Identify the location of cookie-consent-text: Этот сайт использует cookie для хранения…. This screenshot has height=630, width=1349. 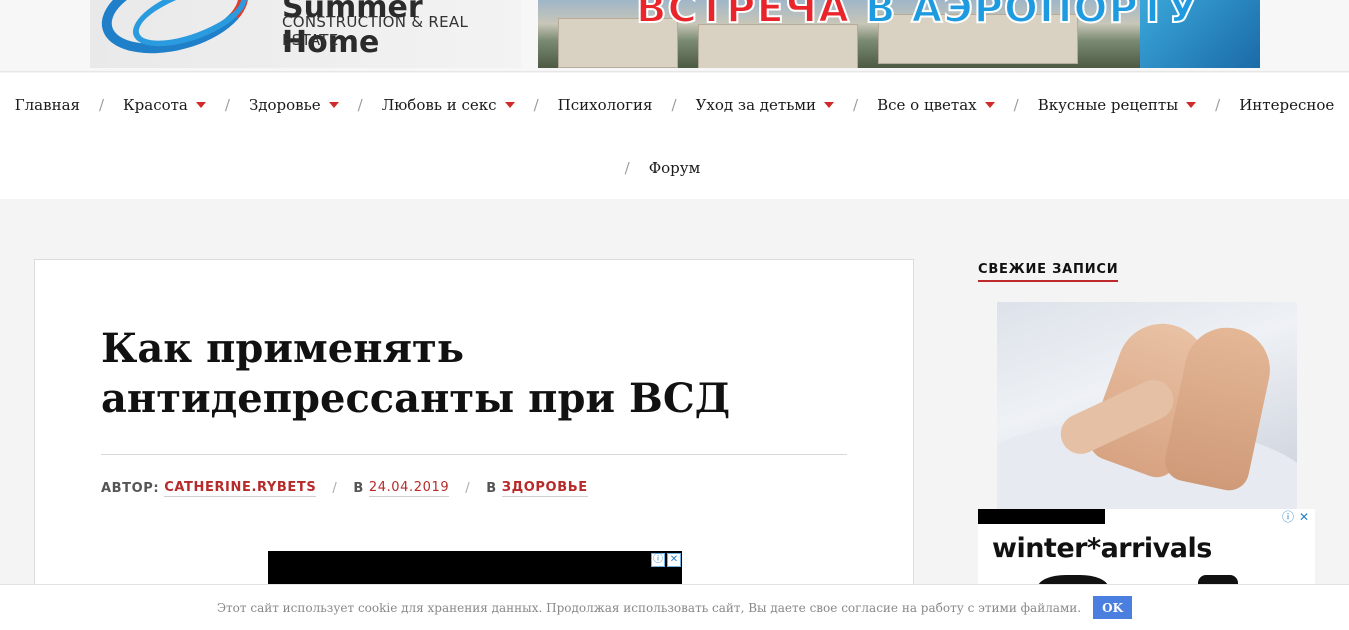
(649, 607).